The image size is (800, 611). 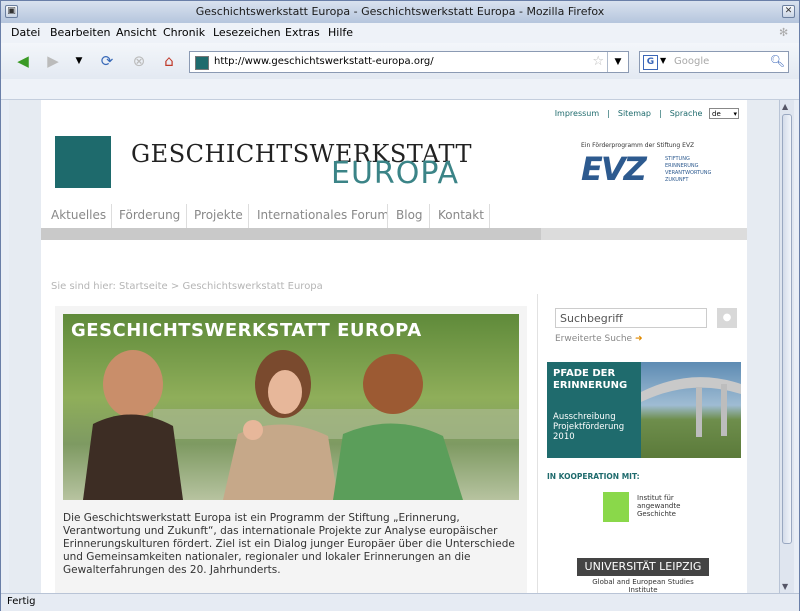 I want to click on scroll-down-icon: ▼, so click(x=785, y=586).